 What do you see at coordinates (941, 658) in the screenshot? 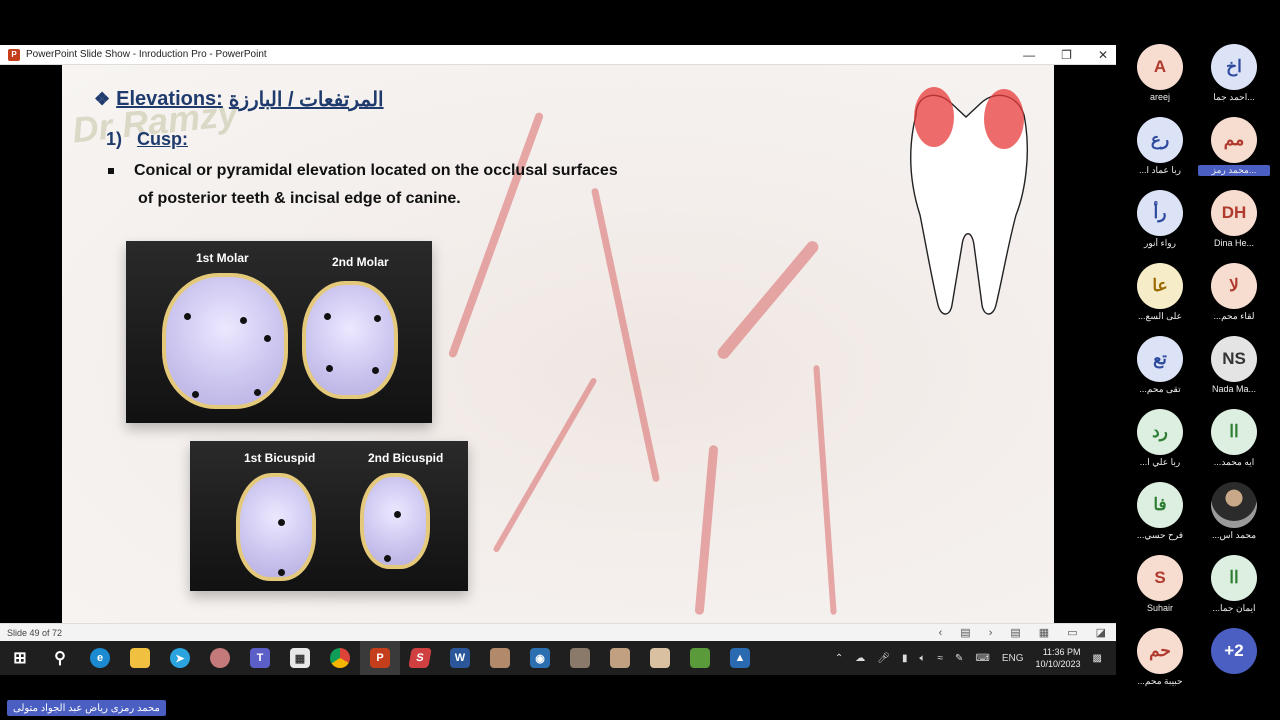
I see `wifi-icon: ≈` at bounding box center [941, 658].